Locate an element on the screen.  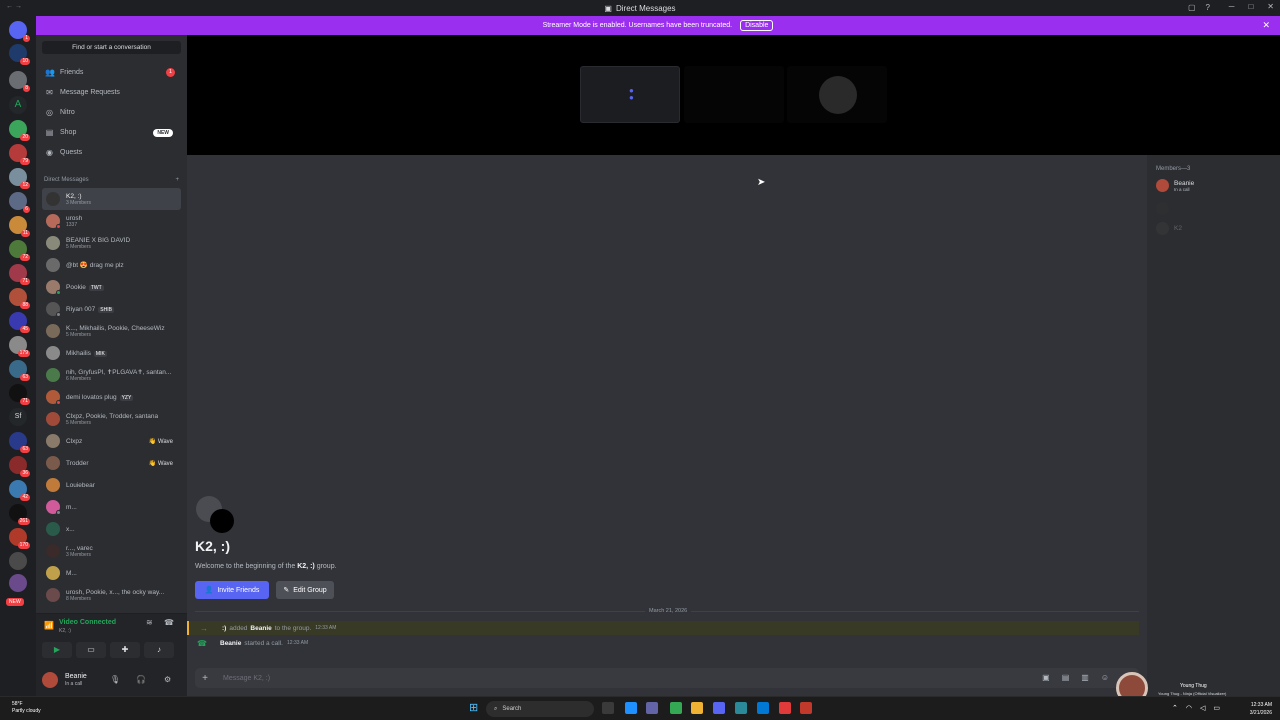
windows-start-icon: ⊞ is located at coordinates (474, 708).